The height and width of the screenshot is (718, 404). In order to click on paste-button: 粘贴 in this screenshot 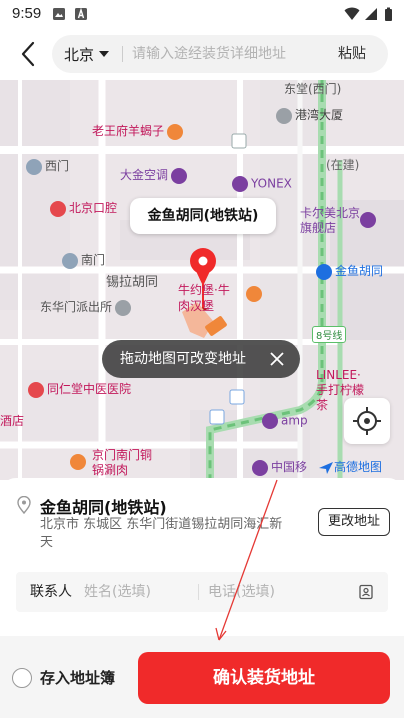, I will do `click(352, 54)`.